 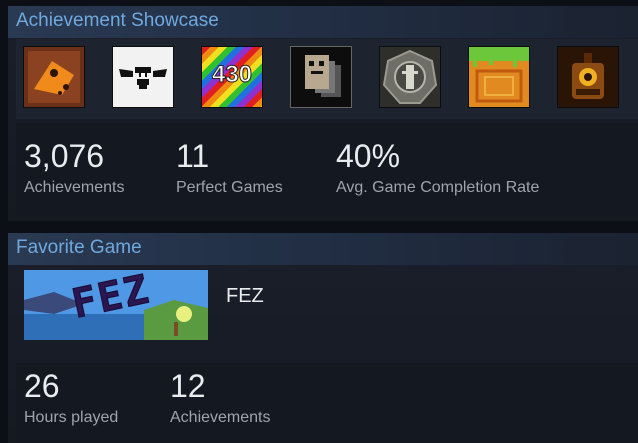 I want to click on stat-hours-played: 26 Hours played, so click(x=71, y=397).